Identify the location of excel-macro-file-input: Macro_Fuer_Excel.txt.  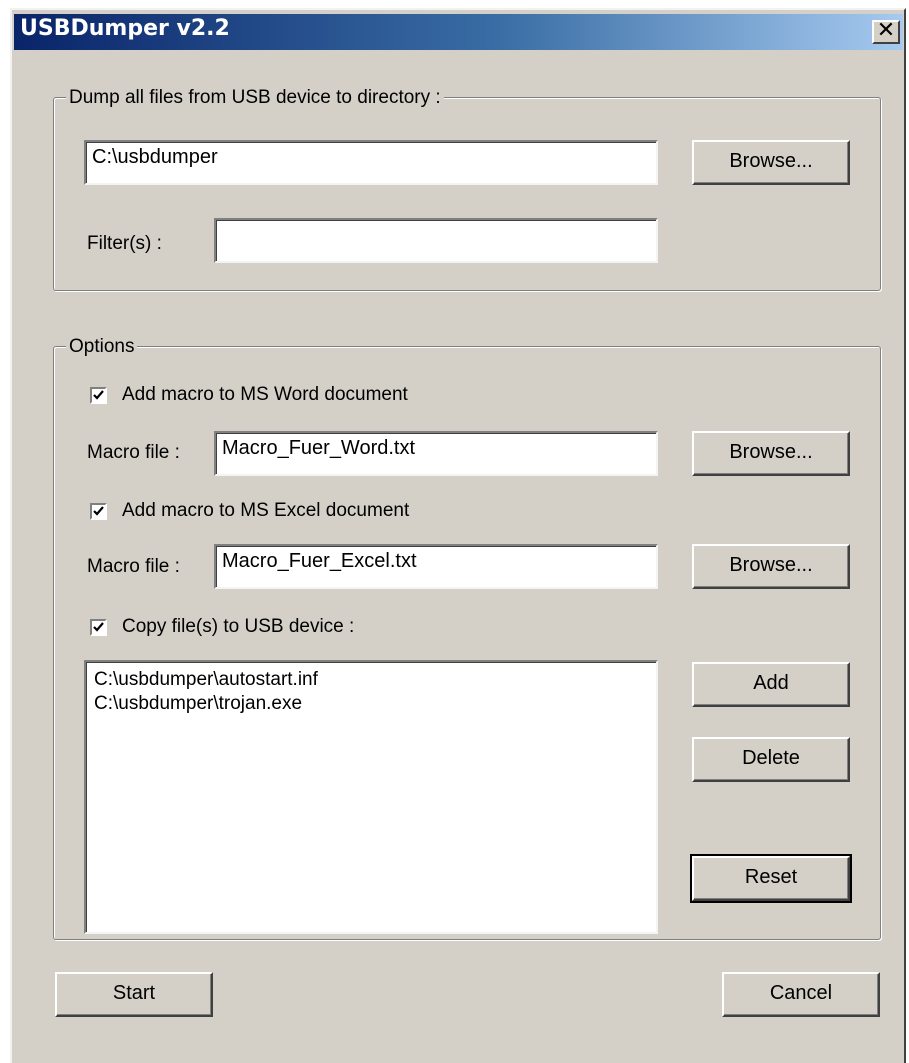
(436, 566).